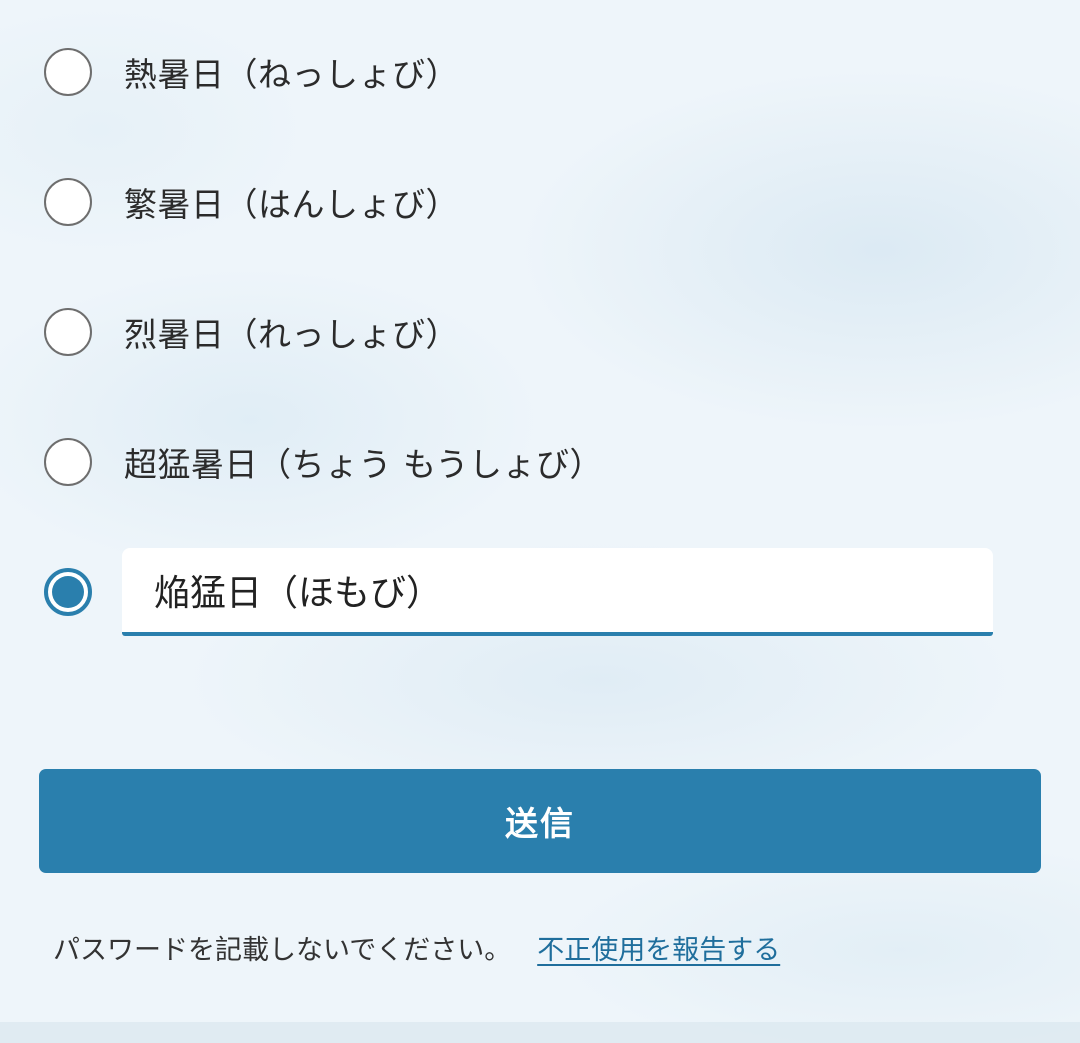 This screenshot has height=1043, width=1080. I want to click on poll-option-1: 熱暑日（ねっしょび）, so click(251, 72).